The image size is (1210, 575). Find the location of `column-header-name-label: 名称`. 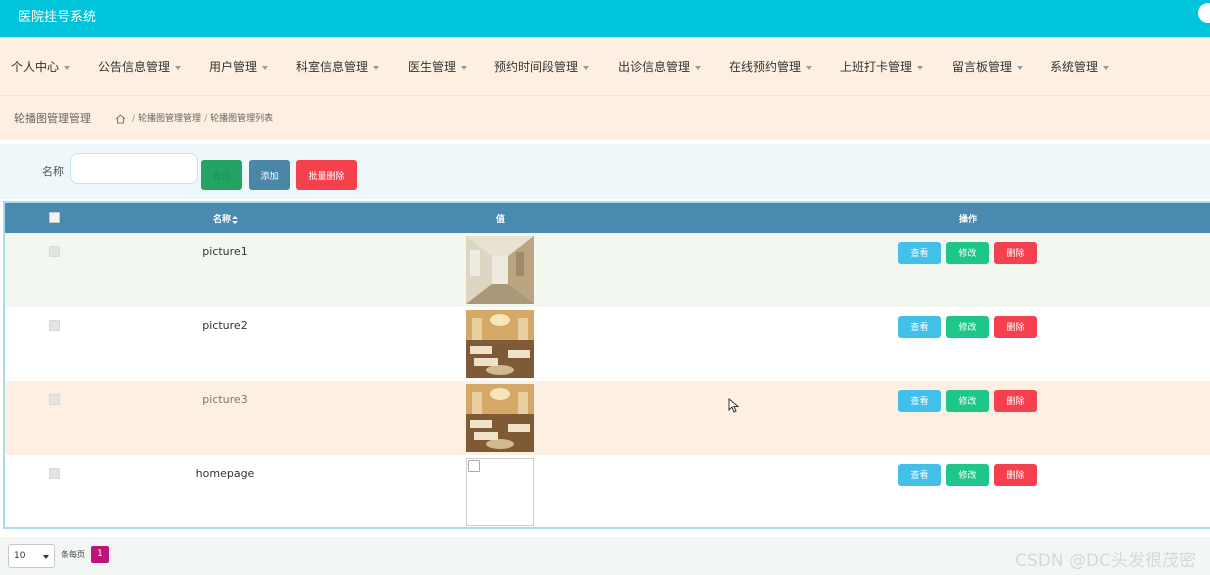

column-header-name-label: 名称 is located at coordinates (222, 220).